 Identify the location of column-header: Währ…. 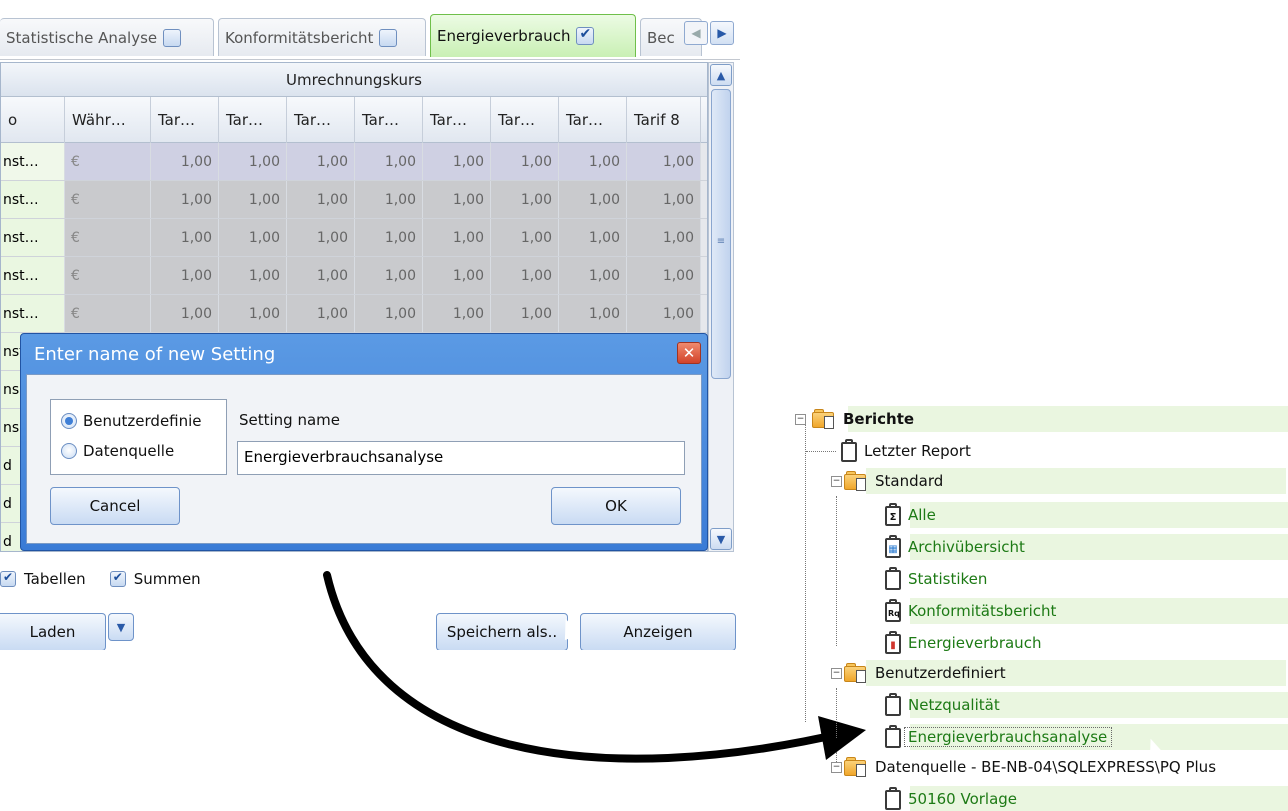
(108, 120).